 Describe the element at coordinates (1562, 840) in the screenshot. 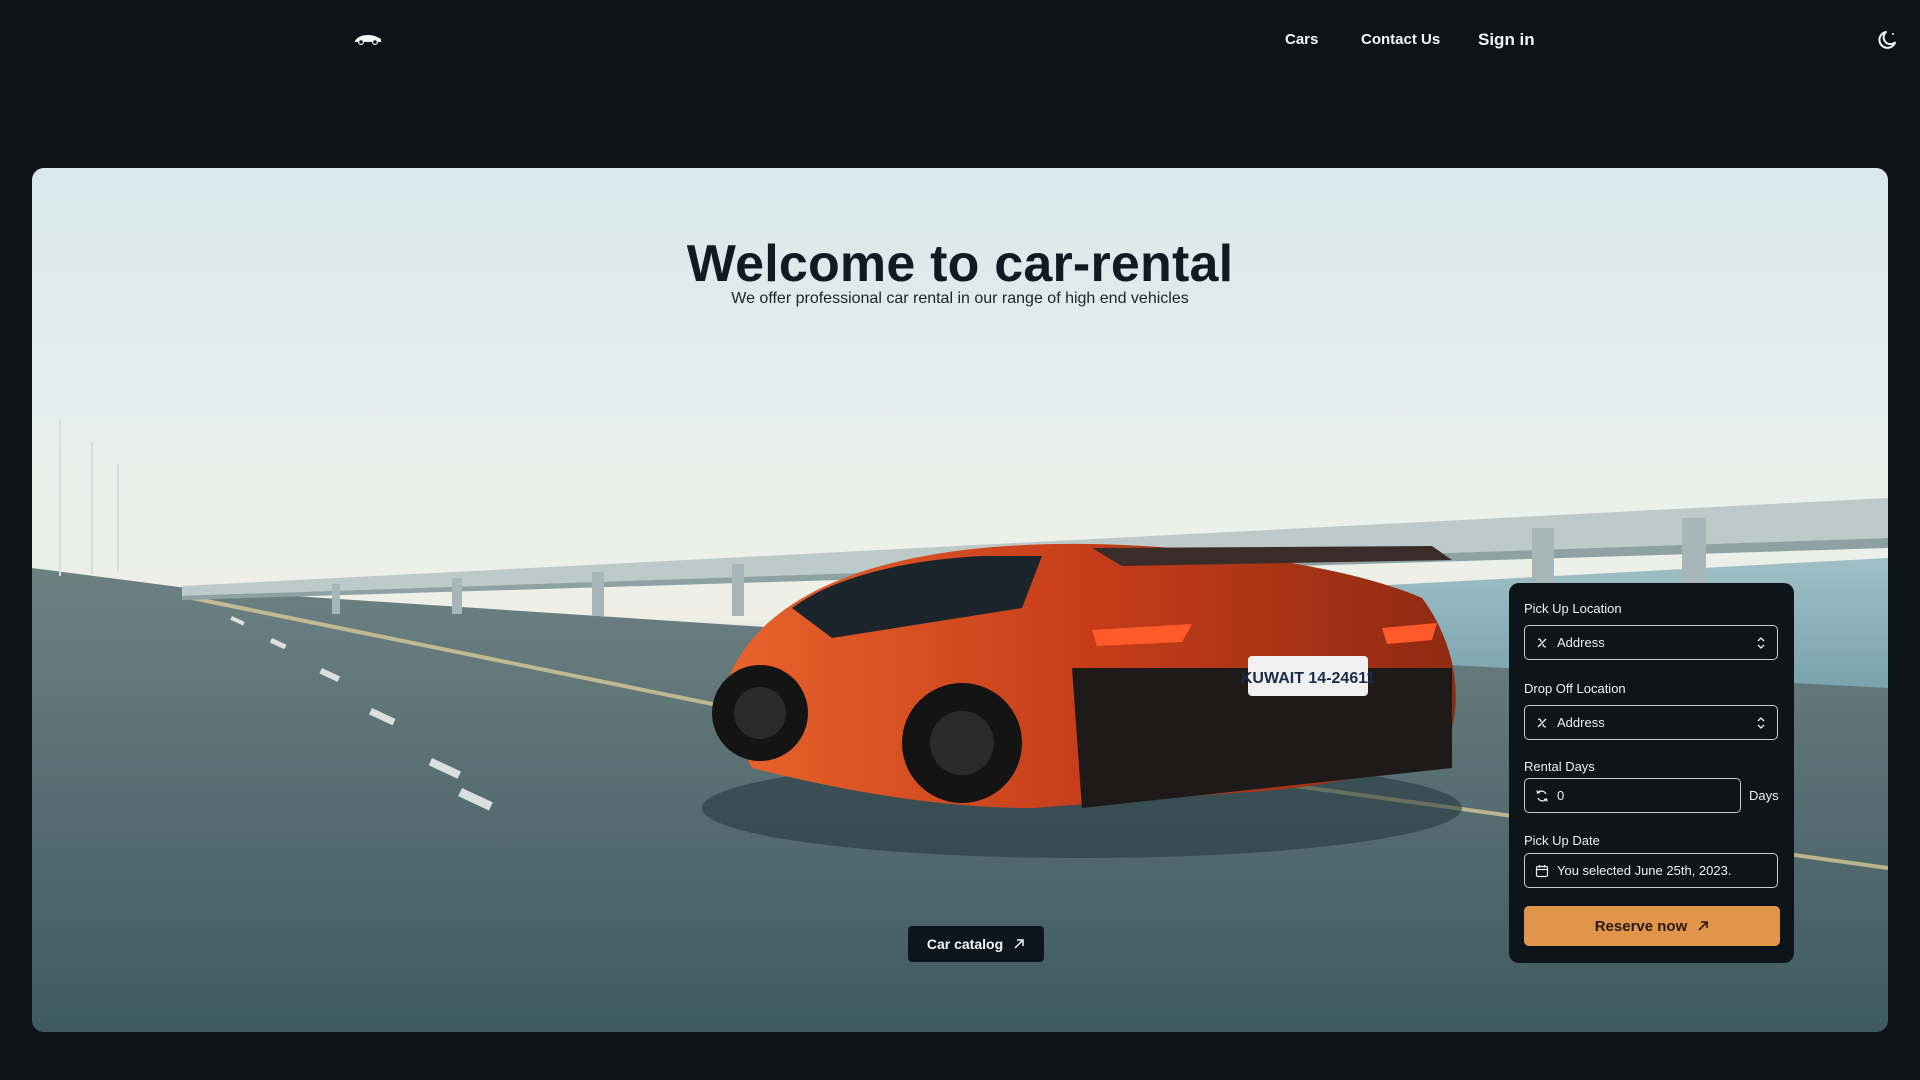

I see `pickup-date-label: Pick Up Date` at that location.